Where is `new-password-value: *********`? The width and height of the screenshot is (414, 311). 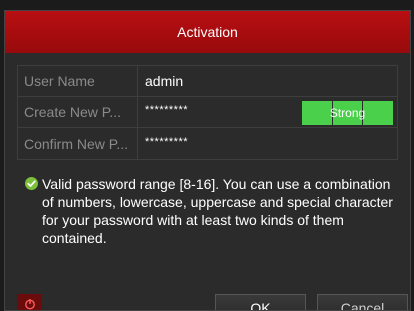 new-password-value: ********* is located at coordinates (167, 110).